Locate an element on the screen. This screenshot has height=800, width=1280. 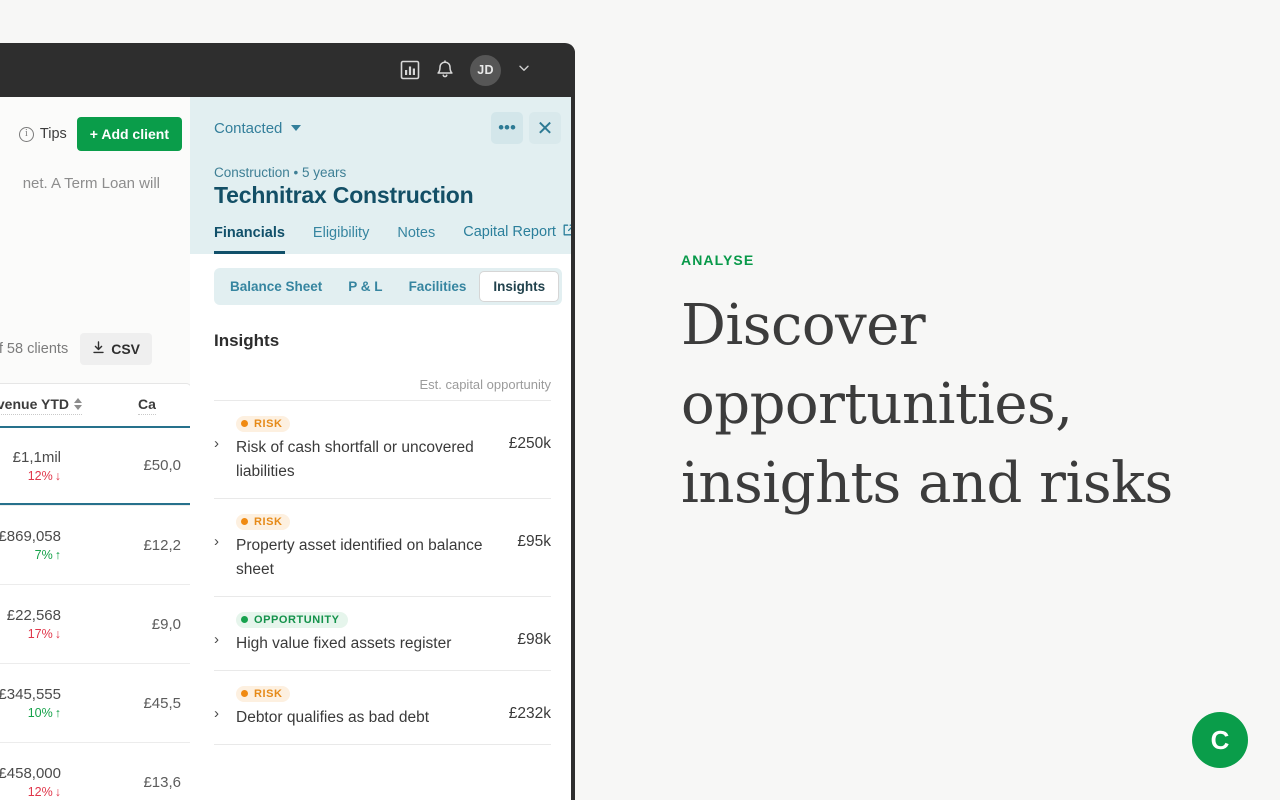
status-label: Contacted is located at coordinates (248, 128).